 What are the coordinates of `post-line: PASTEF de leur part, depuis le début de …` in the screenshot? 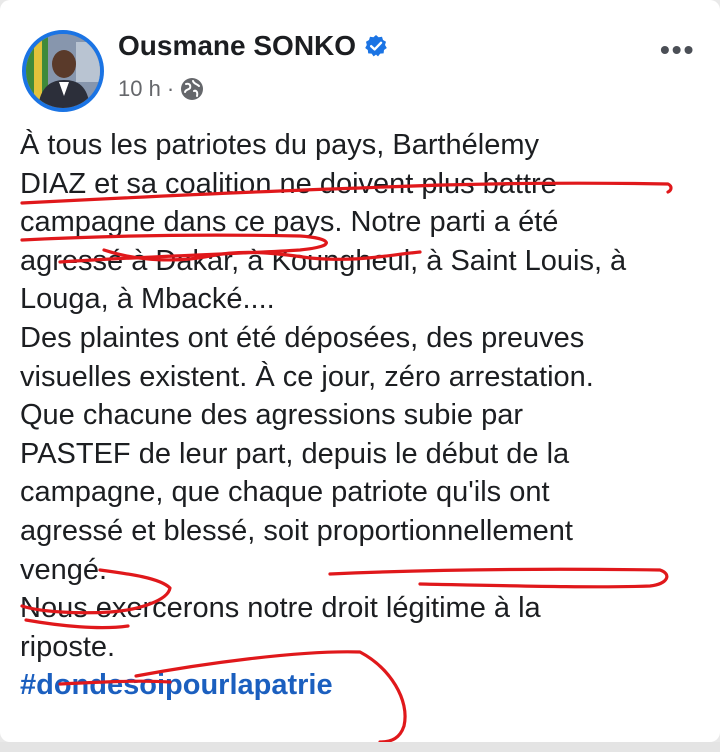 It's located at (295, 453).